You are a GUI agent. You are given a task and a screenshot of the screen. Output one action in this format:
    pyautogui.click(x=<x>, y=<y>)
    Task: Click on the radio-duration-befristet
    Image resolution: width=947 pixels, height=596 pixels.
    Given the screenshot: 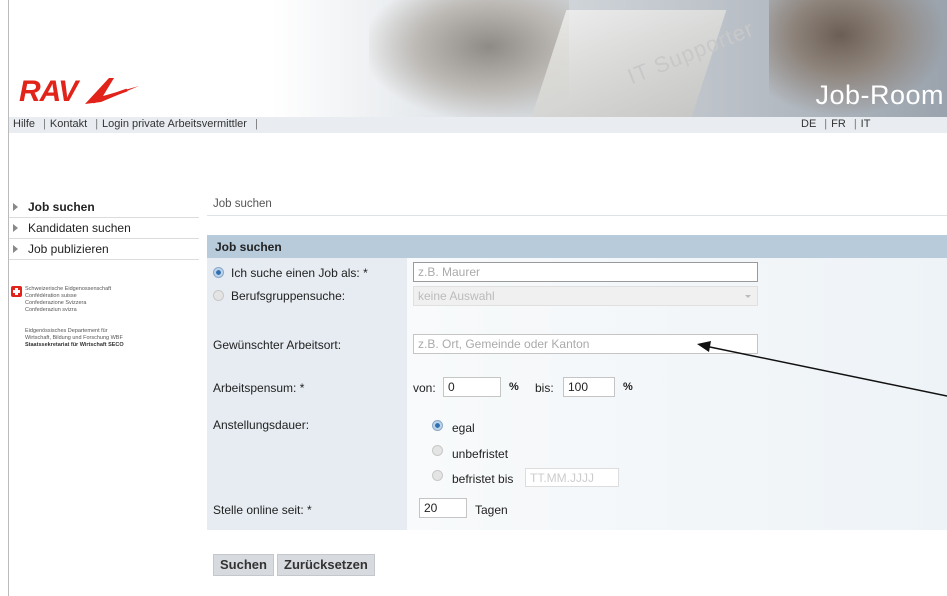 What is the action you would take?
    pyautogui.click(x=437, y=475)
    